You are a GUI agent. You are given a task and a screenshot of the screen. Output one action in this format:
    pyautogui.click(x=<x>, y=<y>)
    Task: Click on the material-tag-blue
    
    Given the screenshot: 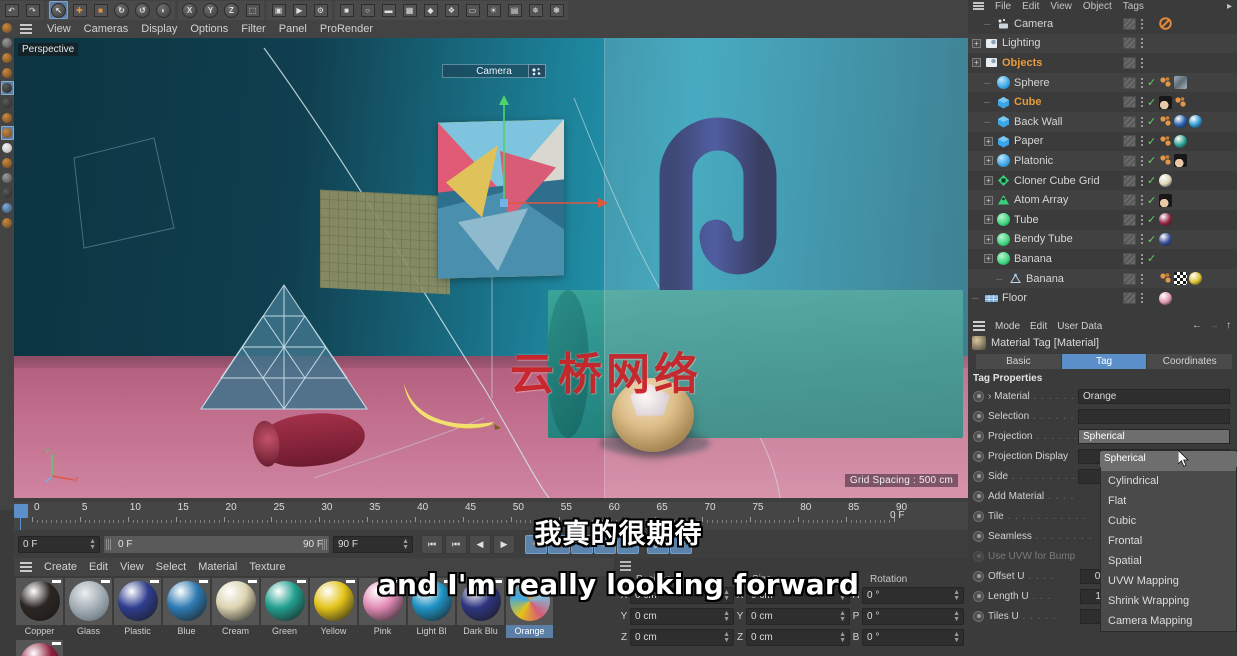 What is the action you would take?
    pyautogui.click(x=1180, y=122)
    